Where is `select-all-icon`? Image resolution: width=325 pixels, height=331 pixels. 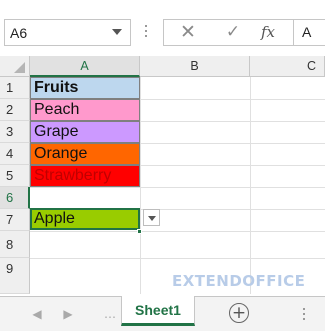
select-all-icon is located at coordinates (19, 67).